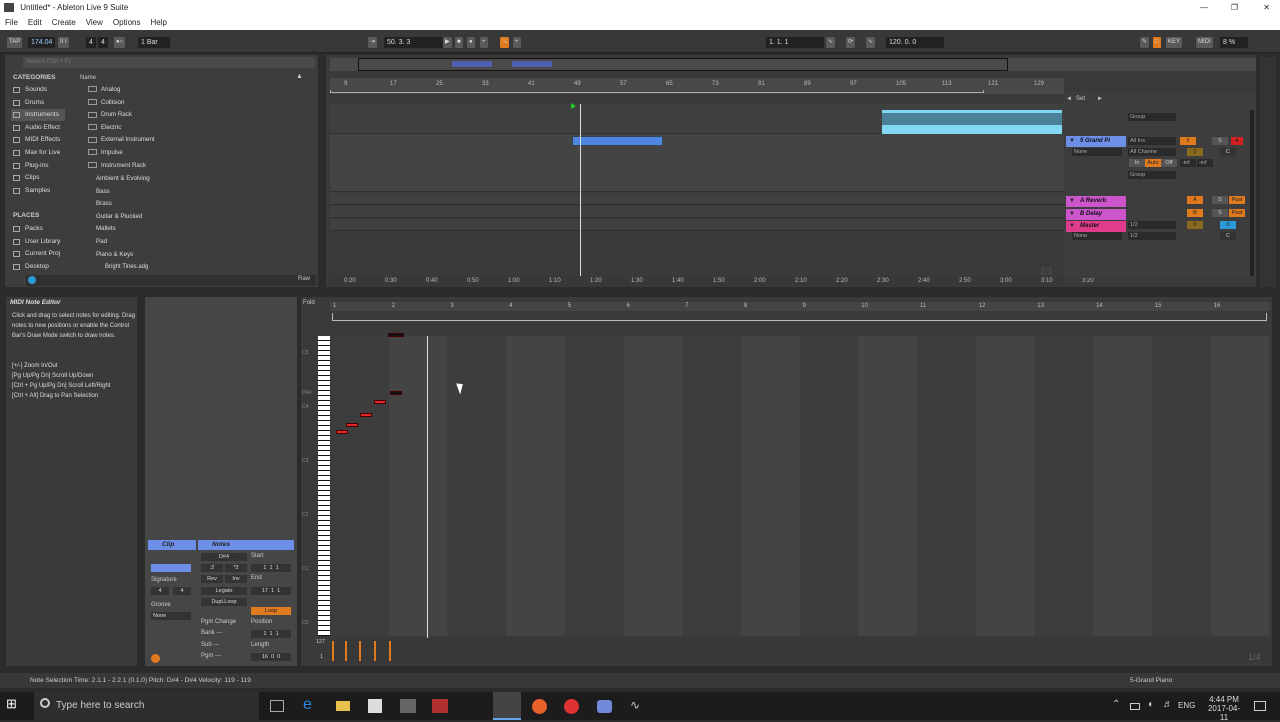  I want to click on track-title-b-delay: B Delay, so click(1096, 214).